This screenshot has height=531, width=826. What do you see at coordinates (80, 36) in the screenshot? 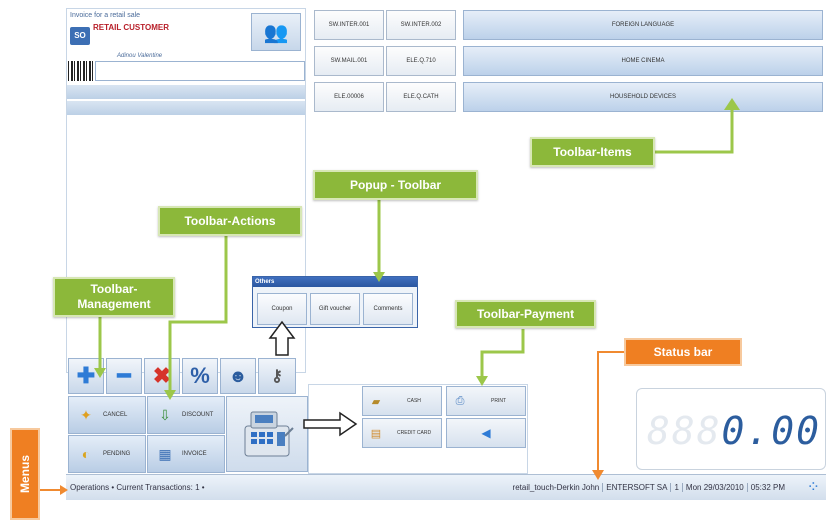
I see `document-icon: SO` at bounding box center [80, 36].